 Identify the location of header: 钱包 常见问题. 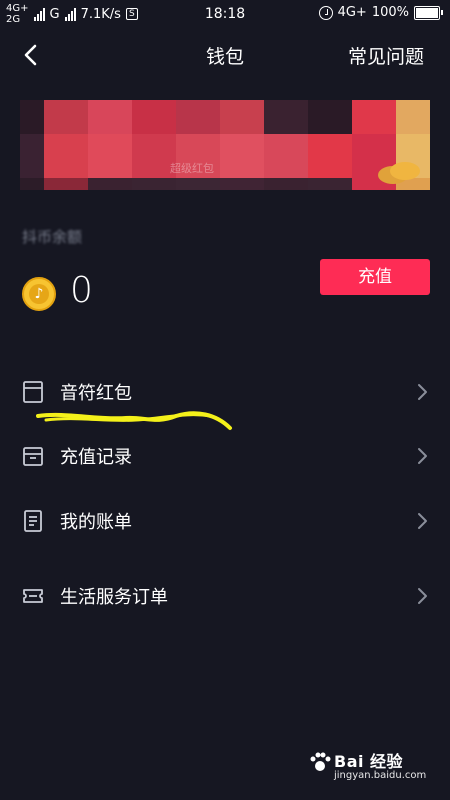
(225, 55).